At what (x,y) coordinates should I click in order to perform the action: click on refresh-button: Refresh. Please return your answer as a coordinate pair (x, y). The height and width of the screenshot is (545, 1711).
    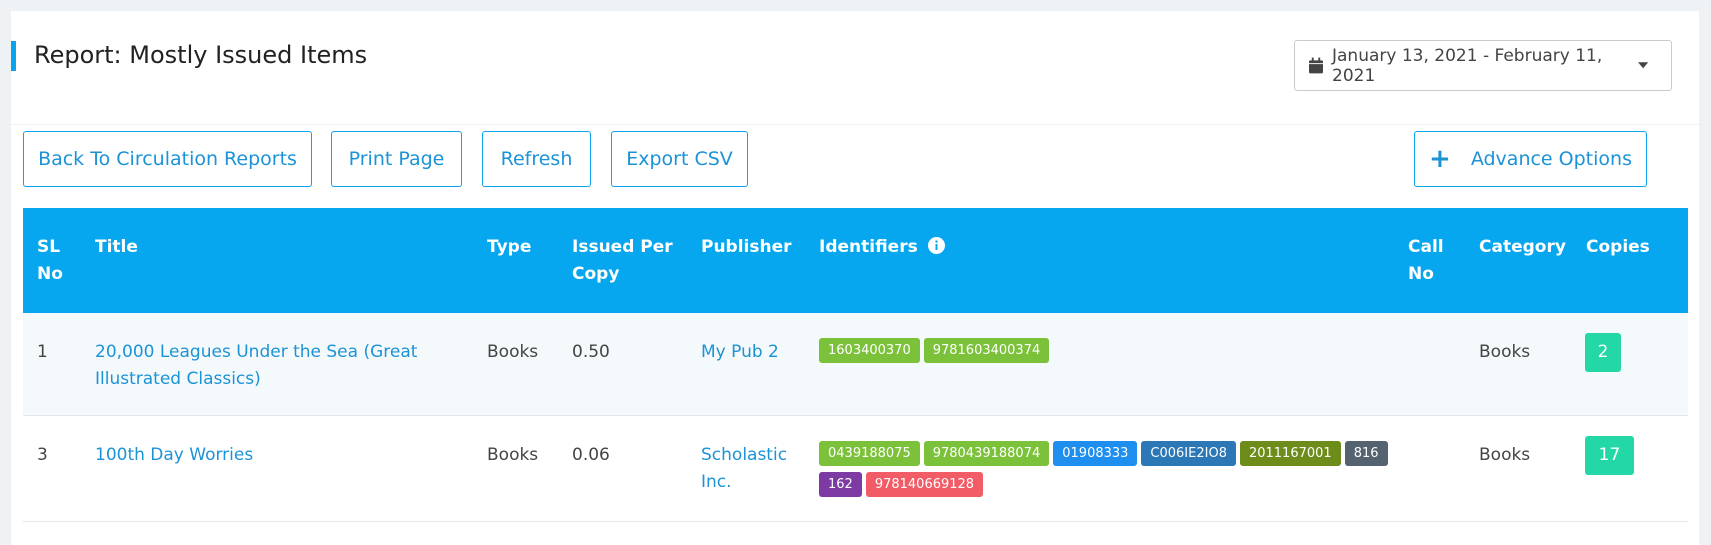
    Looking at the image, I should click on (536, 159).